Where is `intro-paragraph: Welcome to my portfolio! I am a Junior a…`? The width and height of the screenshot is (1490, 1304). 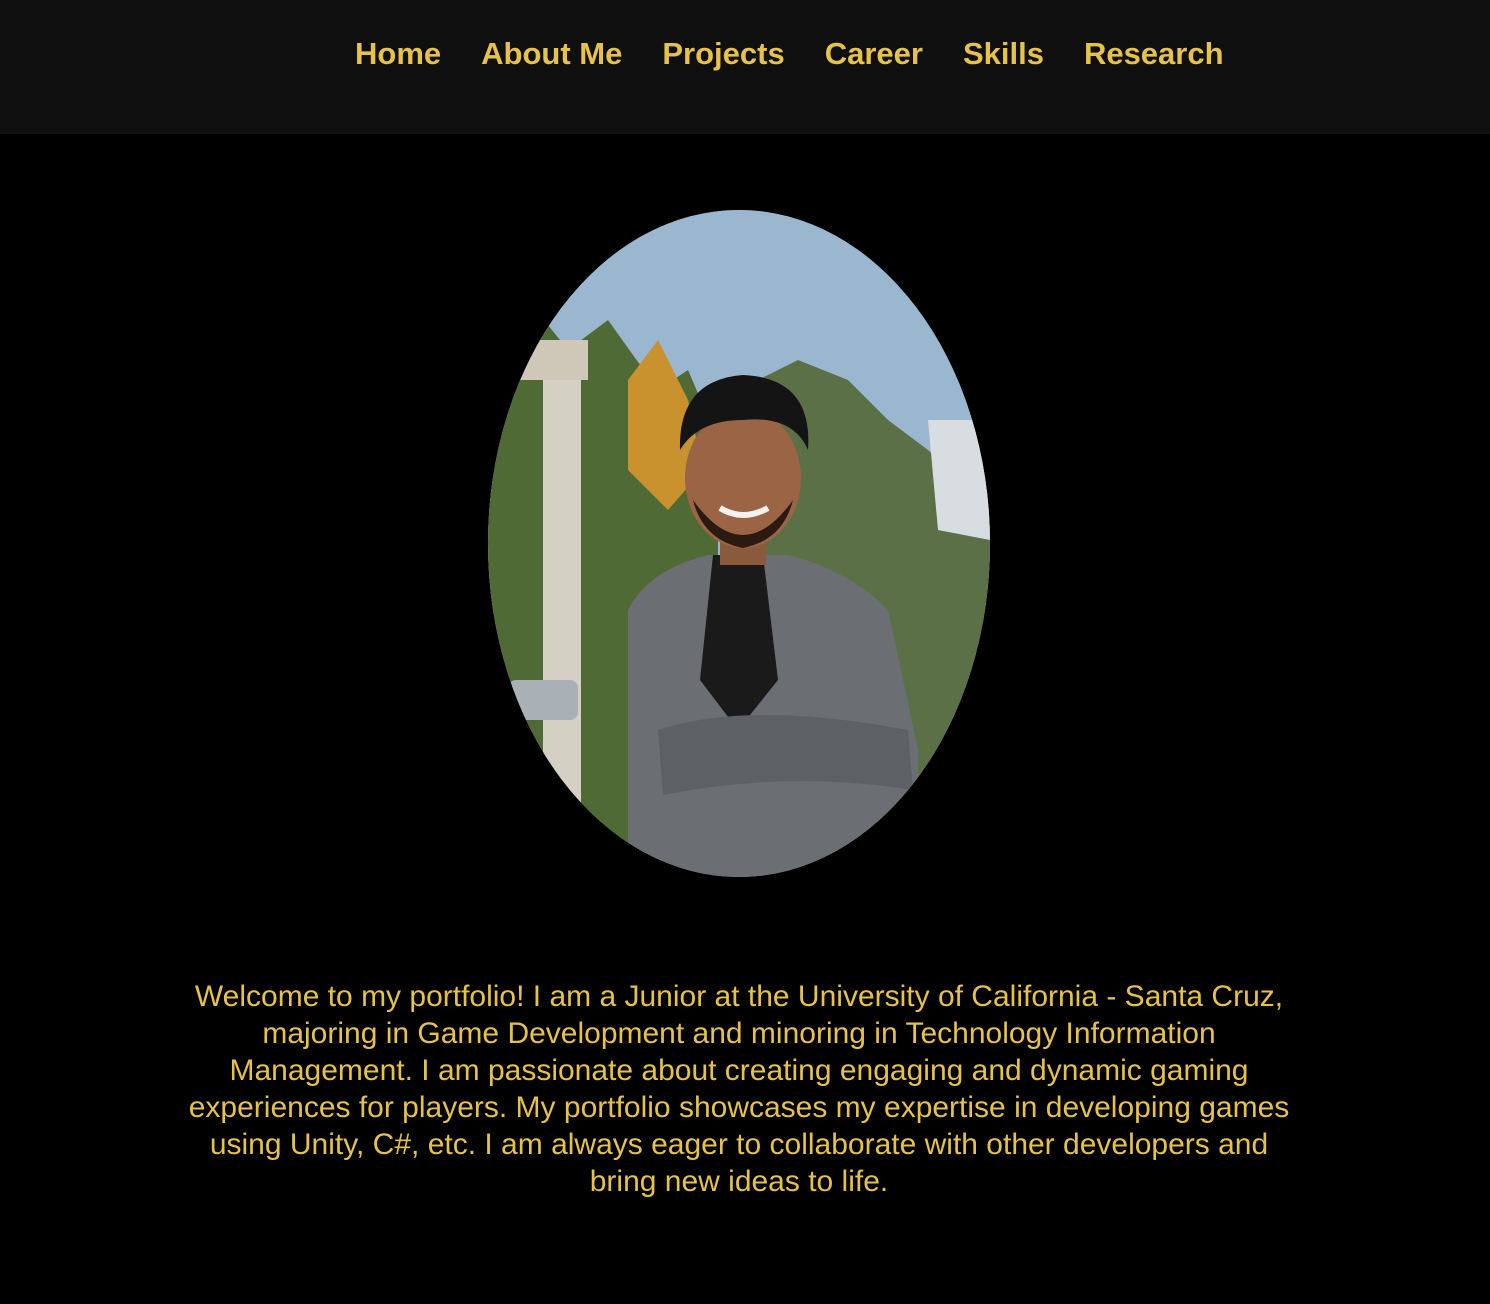
intro-paragraph: Welcome to my portfolio! I am a Junior a… is located at coordinates (739, 1089).